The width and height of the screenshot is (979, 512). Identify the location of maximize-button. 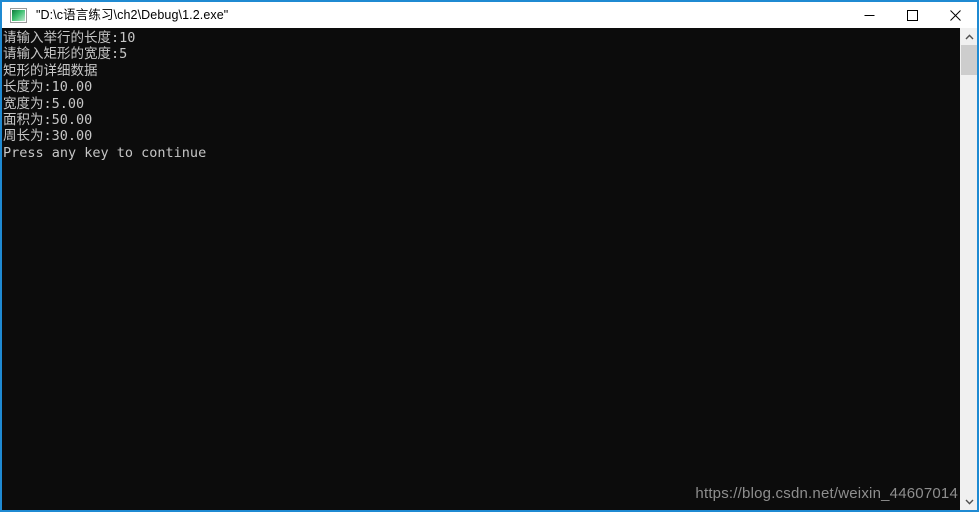
(912, 15).